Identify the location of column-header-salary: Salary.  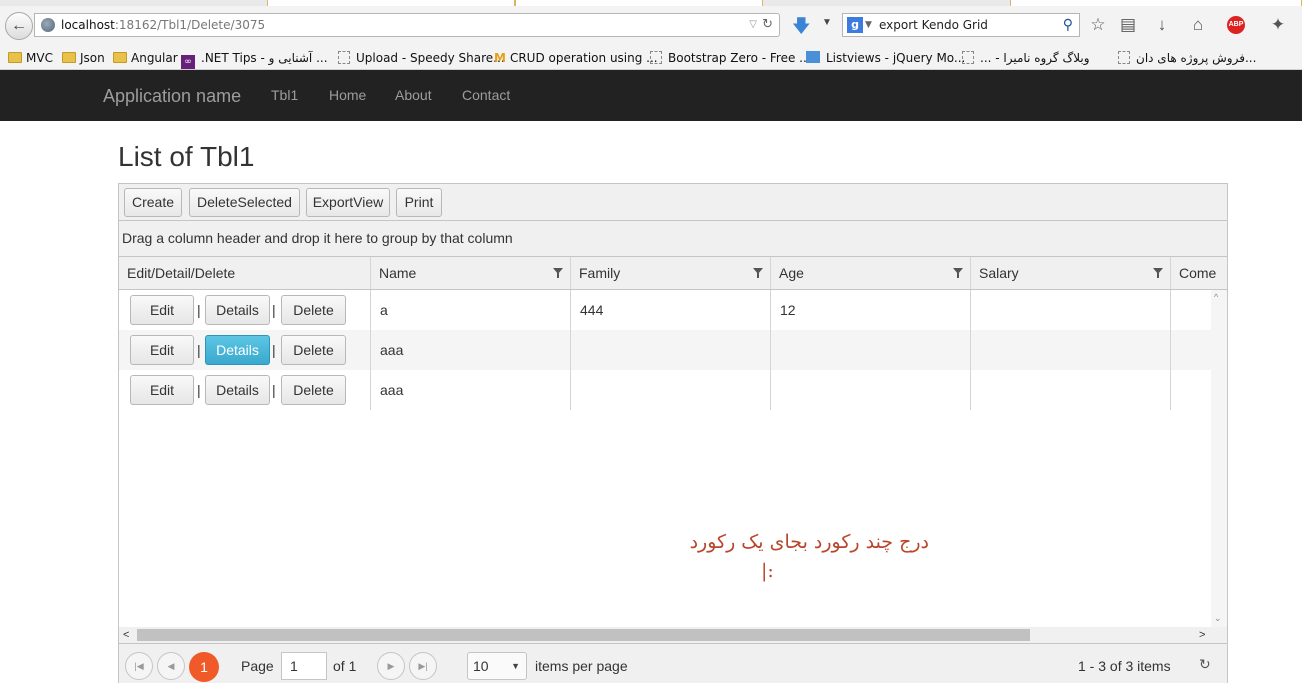
(1070, 273).